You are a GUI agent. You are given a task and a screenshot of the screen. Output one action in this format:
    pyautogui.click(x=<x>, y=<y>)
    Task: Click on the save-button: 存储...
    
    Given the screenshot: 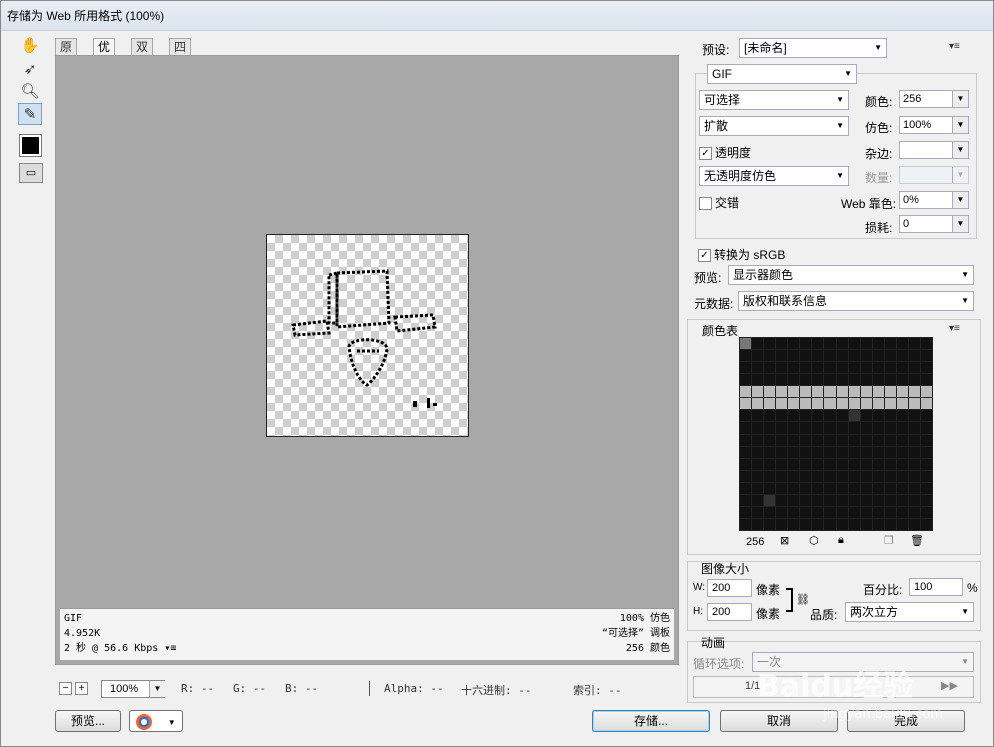 What is the action you would take?
    pyautogui.click(x=651, y=721)
    